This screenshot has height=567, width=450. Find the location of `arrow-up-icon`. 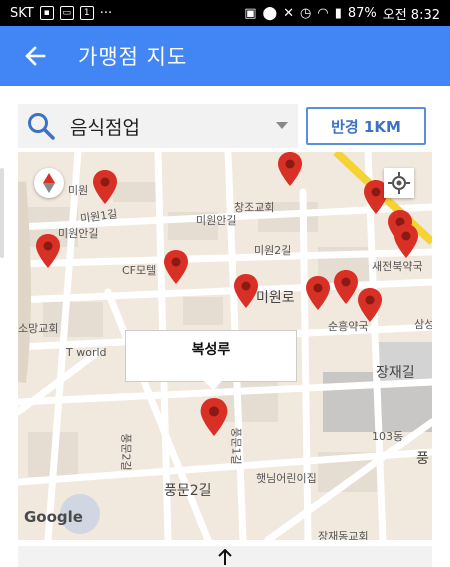

arrow-up-icon is located at coordinates (225, 556).